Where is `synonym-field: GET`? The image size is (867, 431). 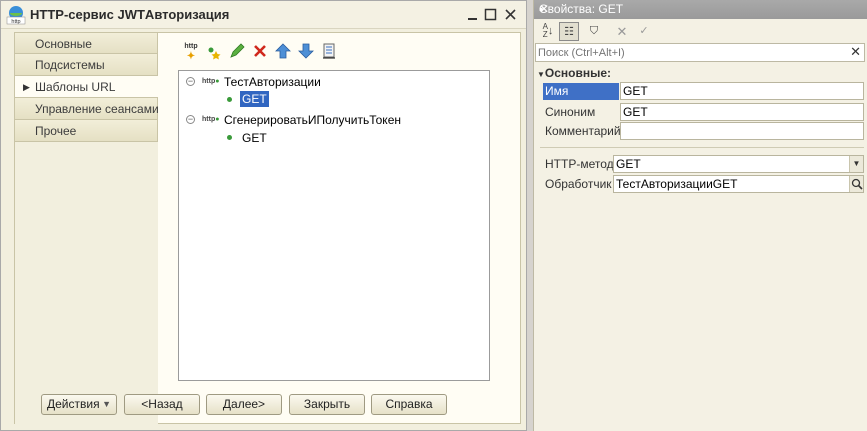
synonym-field: GET is located at coordinates (742, 112).